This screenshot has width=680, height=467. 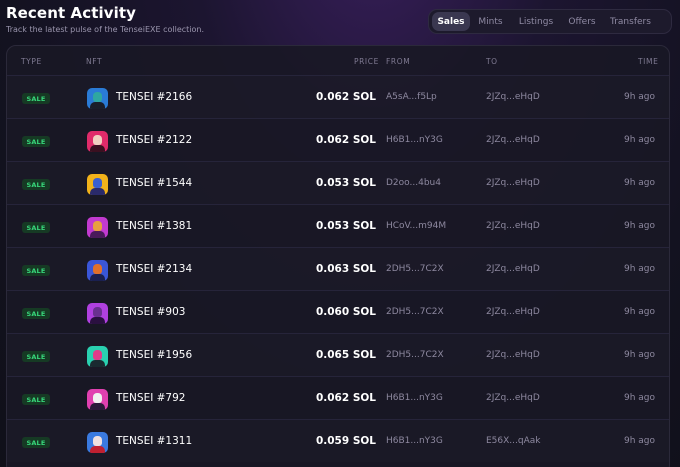 What do you see at coordinates (345, 312) in the screenshot?
I see `sale-price: 0.060 SOL` at bounding box center [345, 312].